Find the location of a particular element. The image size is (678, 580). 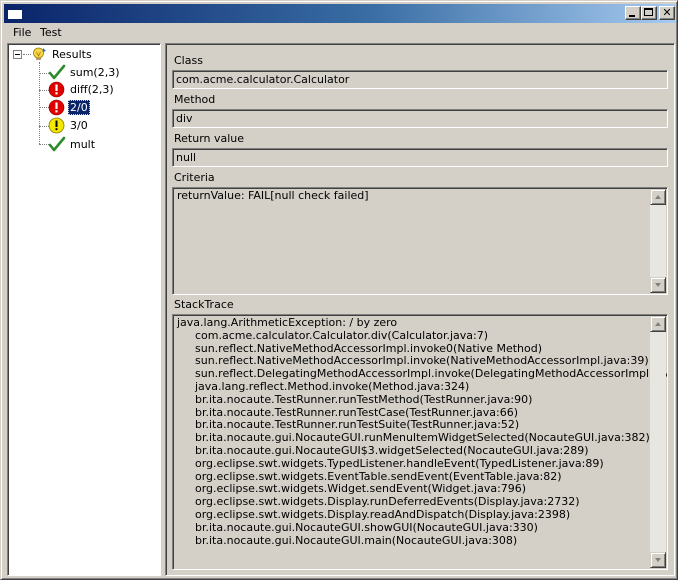

tree-root-results: Results is located at coordinates (90, 54).